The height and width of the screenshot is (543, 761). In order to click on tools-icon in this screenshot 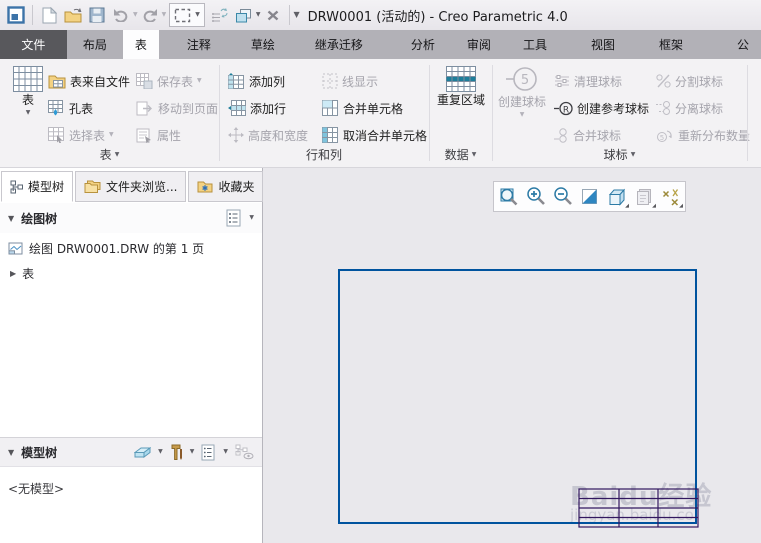, I will do `click(176, 452)`.